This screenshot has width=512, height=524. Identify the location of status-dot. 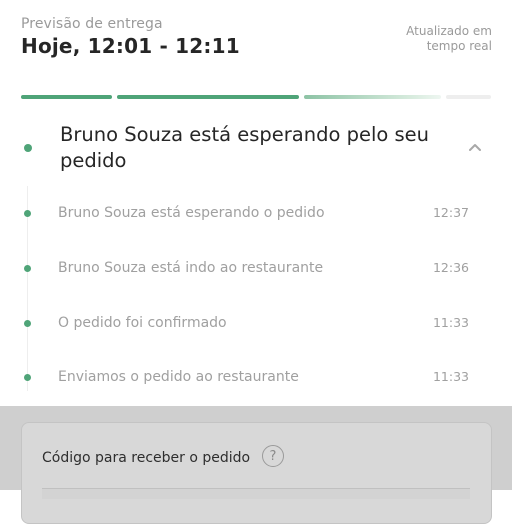
(28, 148).